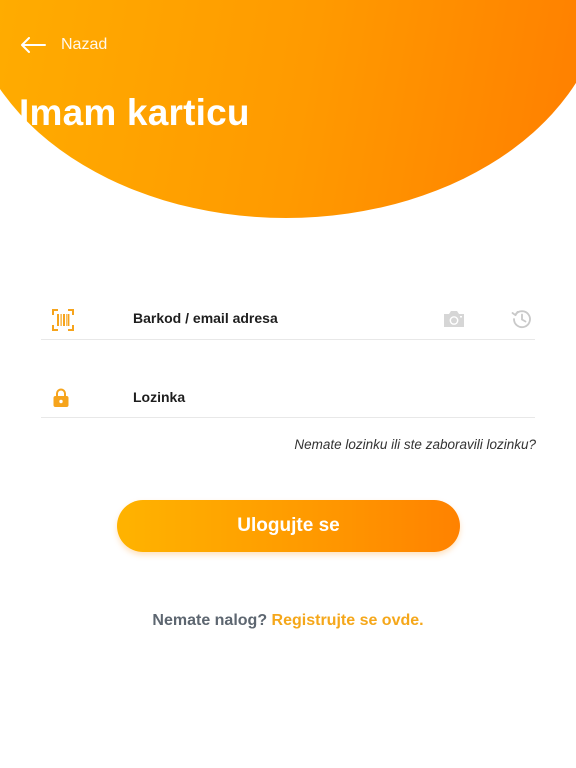 The width and height of the screenshot is (576, 768). I want to click on camera-icon, so click(454, 321).